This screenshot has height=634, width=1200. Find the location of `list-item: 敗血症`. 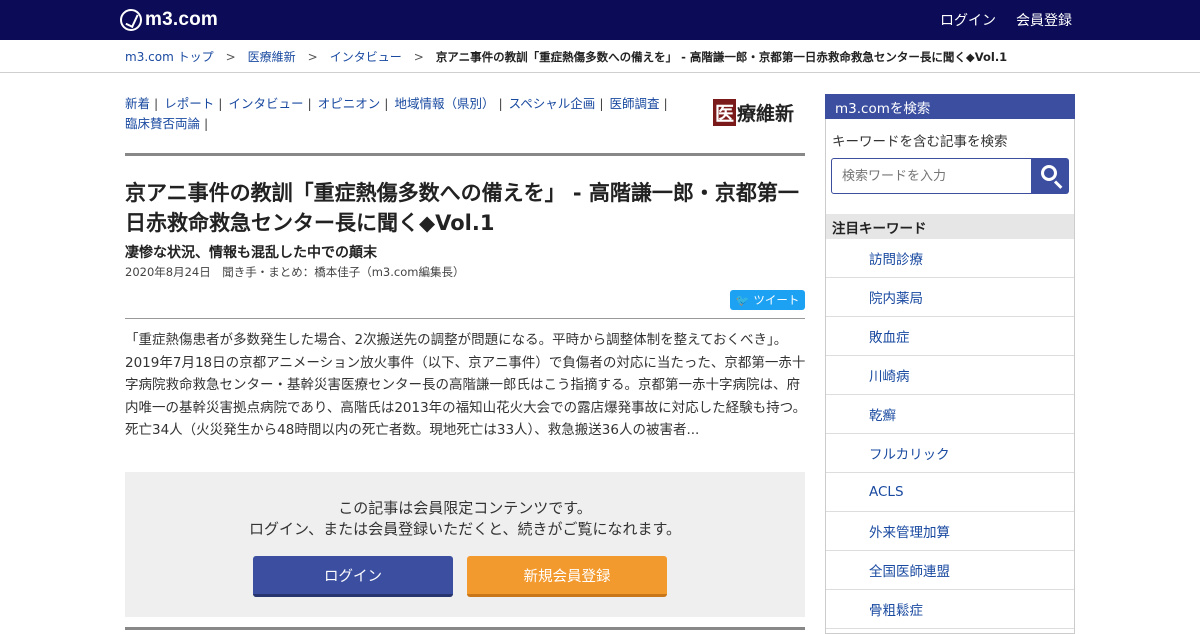

list-item: 敗血症 is located at coordinates (950, 336).